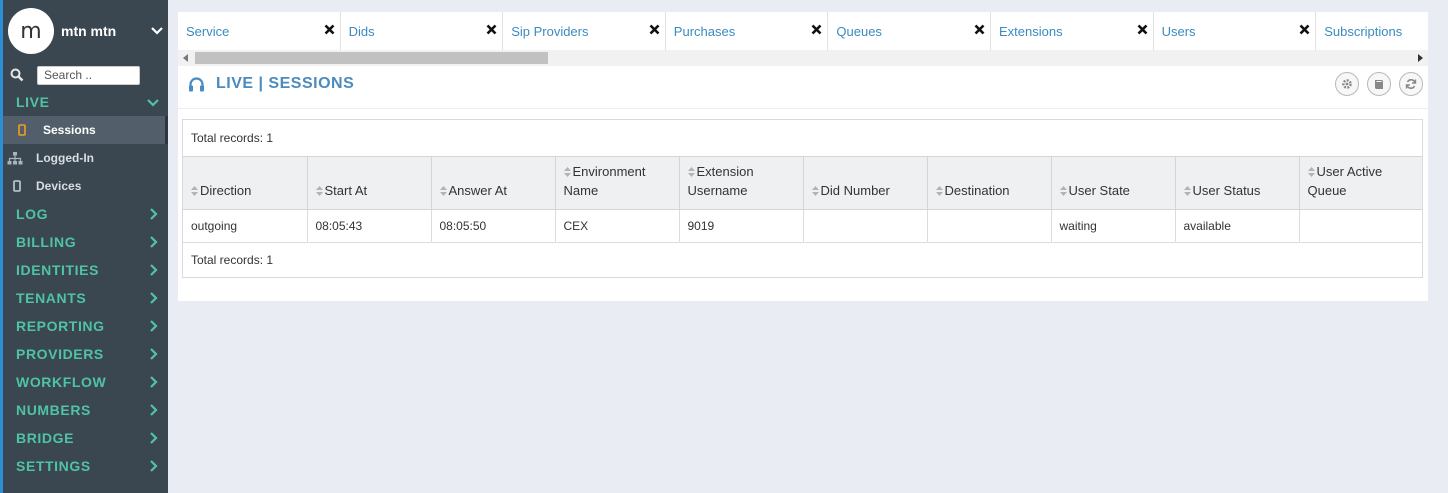 The width and height of the screenshot is (1448, 493). I want to click on tab-extensions: Extensions, so click(1072, 31).